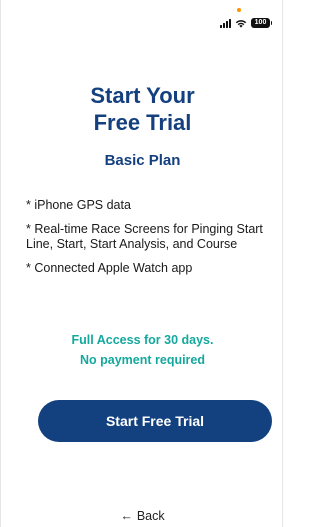  Describe the element at coordinates (78, 205) in the screenshot. I see `feature-item-gps: * iPhone GPS data` at that location.